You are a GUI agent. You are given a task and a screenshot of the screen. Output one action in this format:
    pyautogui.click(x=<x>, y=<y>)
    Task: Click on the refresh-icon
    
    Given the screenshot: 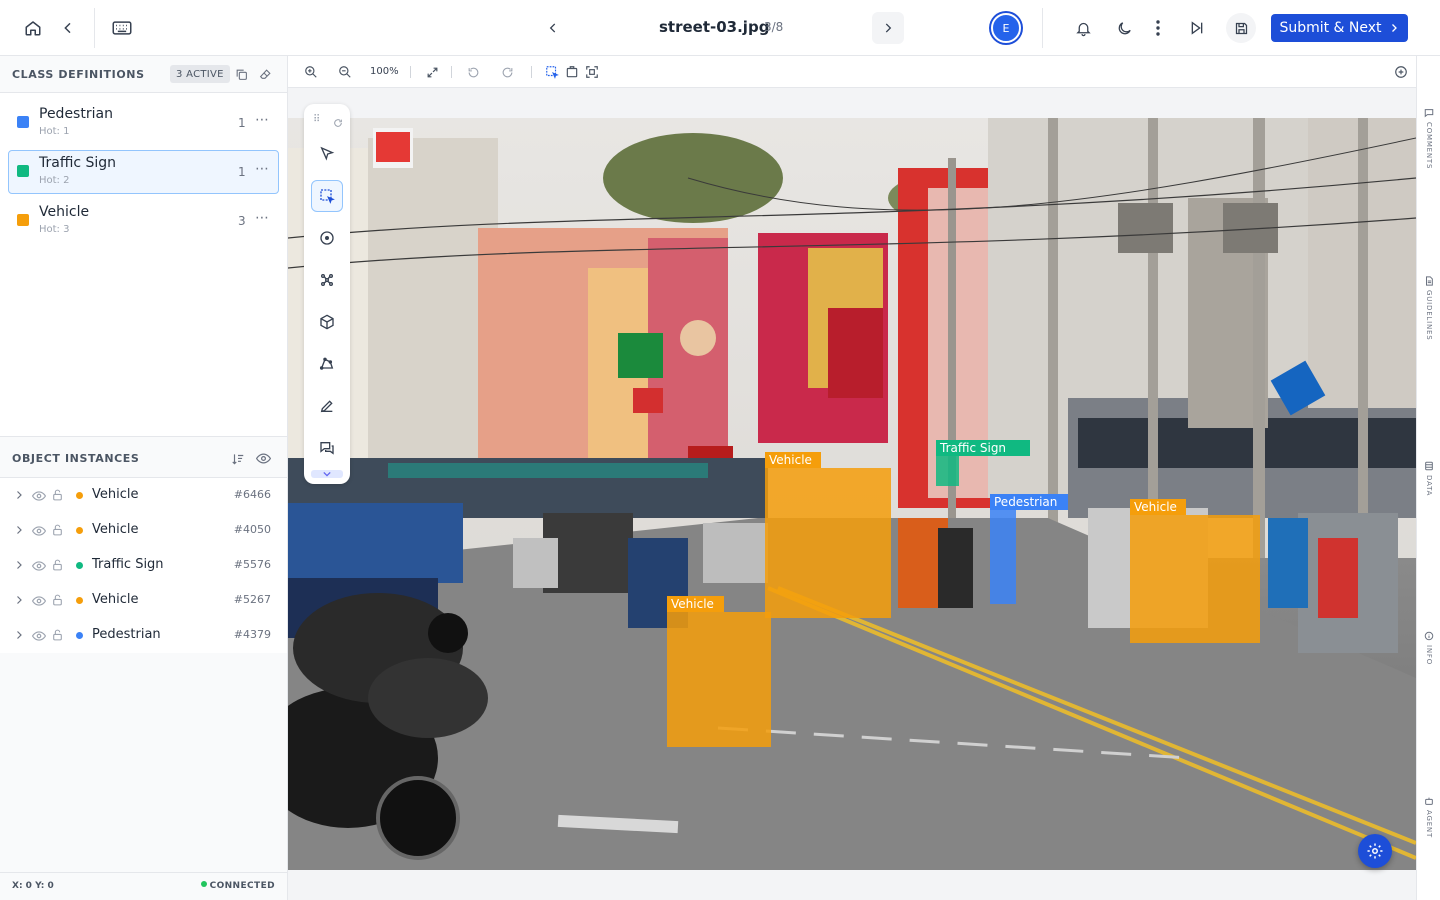 What is the action you would take?
    pyautogui.click(x=338, y=122)
    